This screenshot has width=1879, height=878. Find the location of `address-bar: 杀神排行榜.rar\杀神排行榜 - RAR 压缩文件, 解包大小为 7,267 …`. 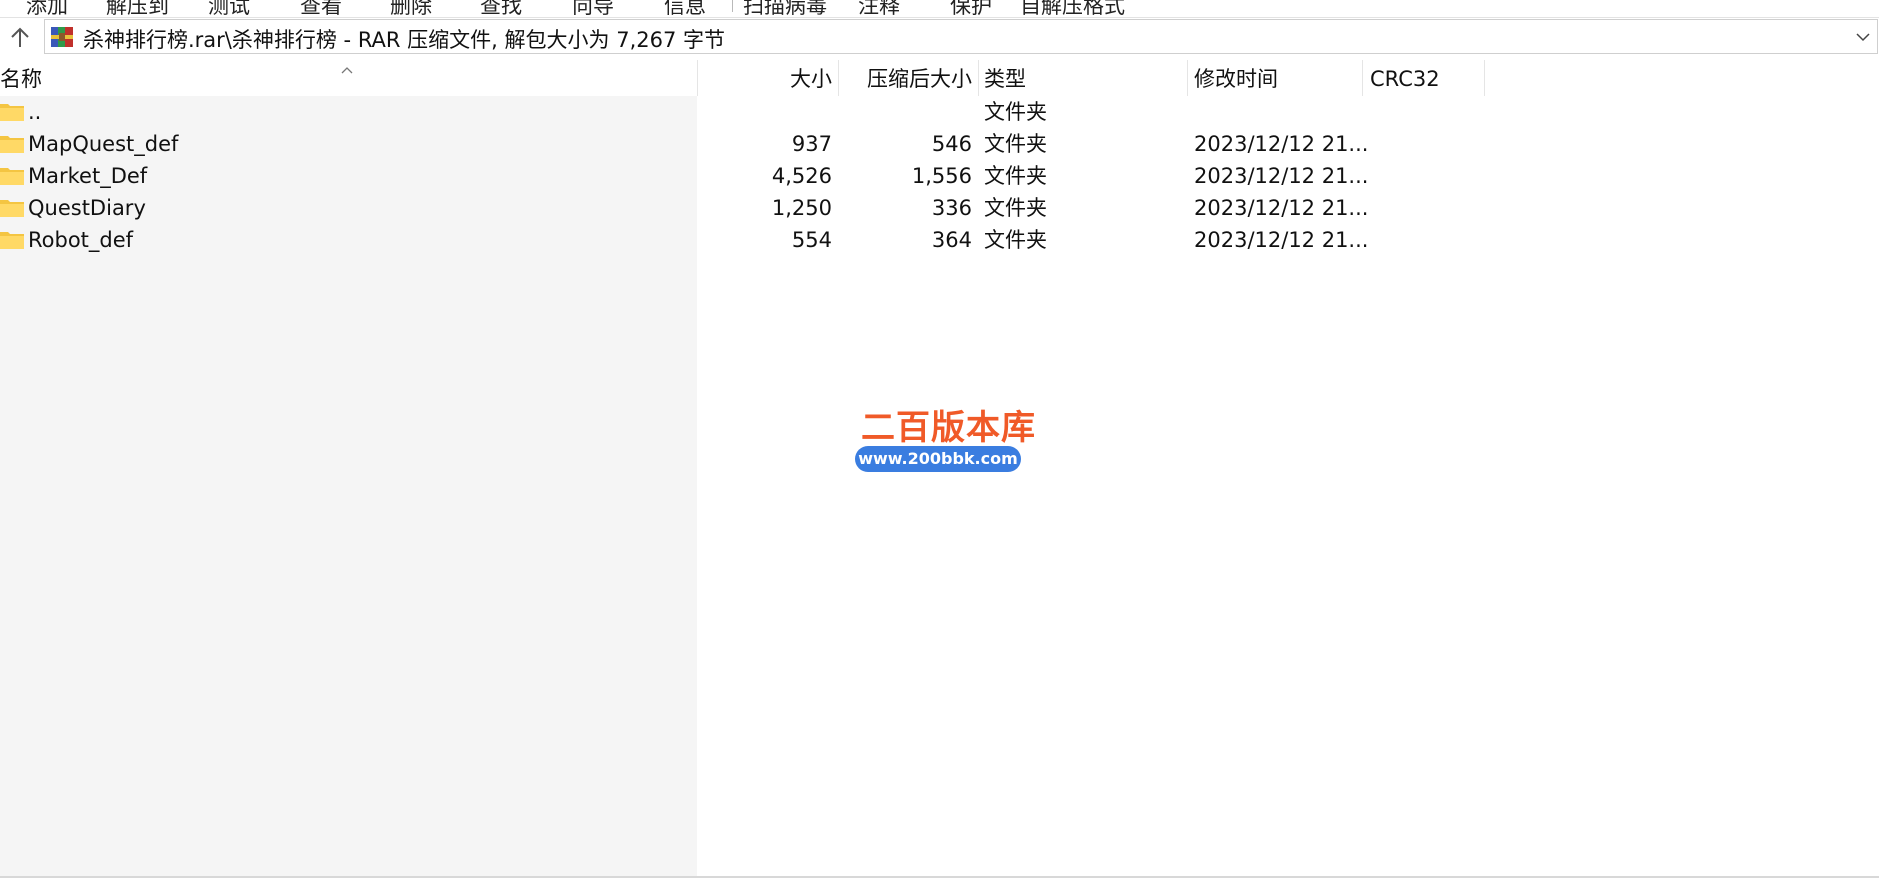

address-bar: 杀神排行榜.rar\杀神排行榜 - RAR 压缩文件, 解包大小为 7,267 … is located at coordinates (961, 36).